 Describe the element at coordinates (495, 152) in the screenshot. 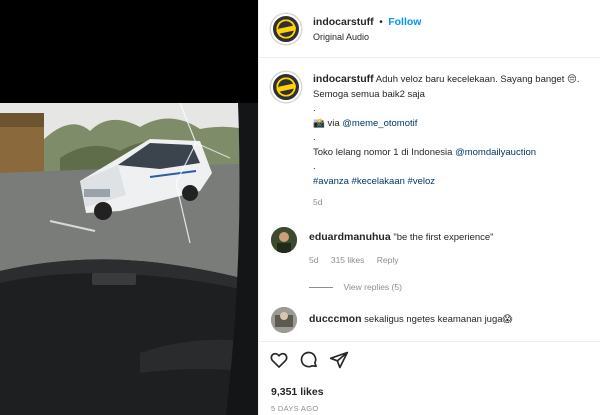

I see `mention-link: @momdailyauction` at that location.